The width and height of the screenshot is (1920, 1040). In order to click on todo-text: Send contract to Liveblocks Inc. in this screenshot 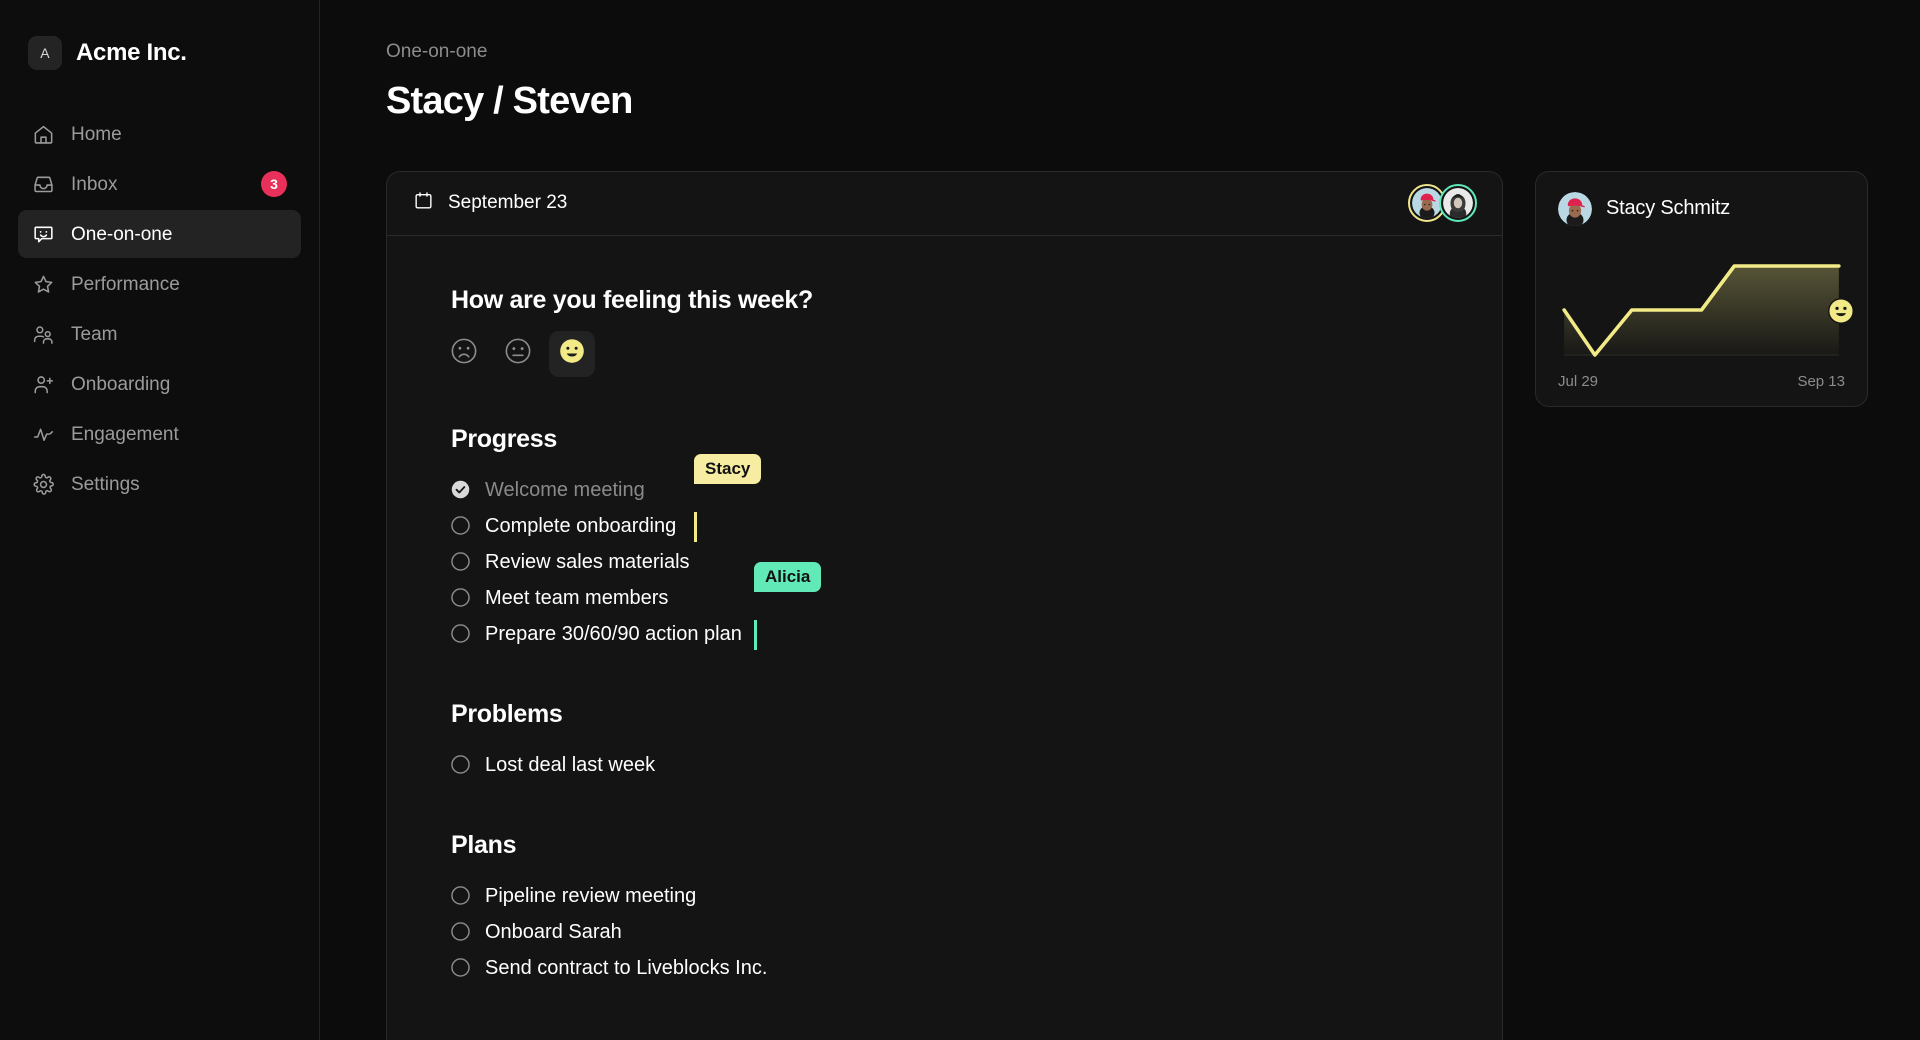, I will do `click(626, 967)`.